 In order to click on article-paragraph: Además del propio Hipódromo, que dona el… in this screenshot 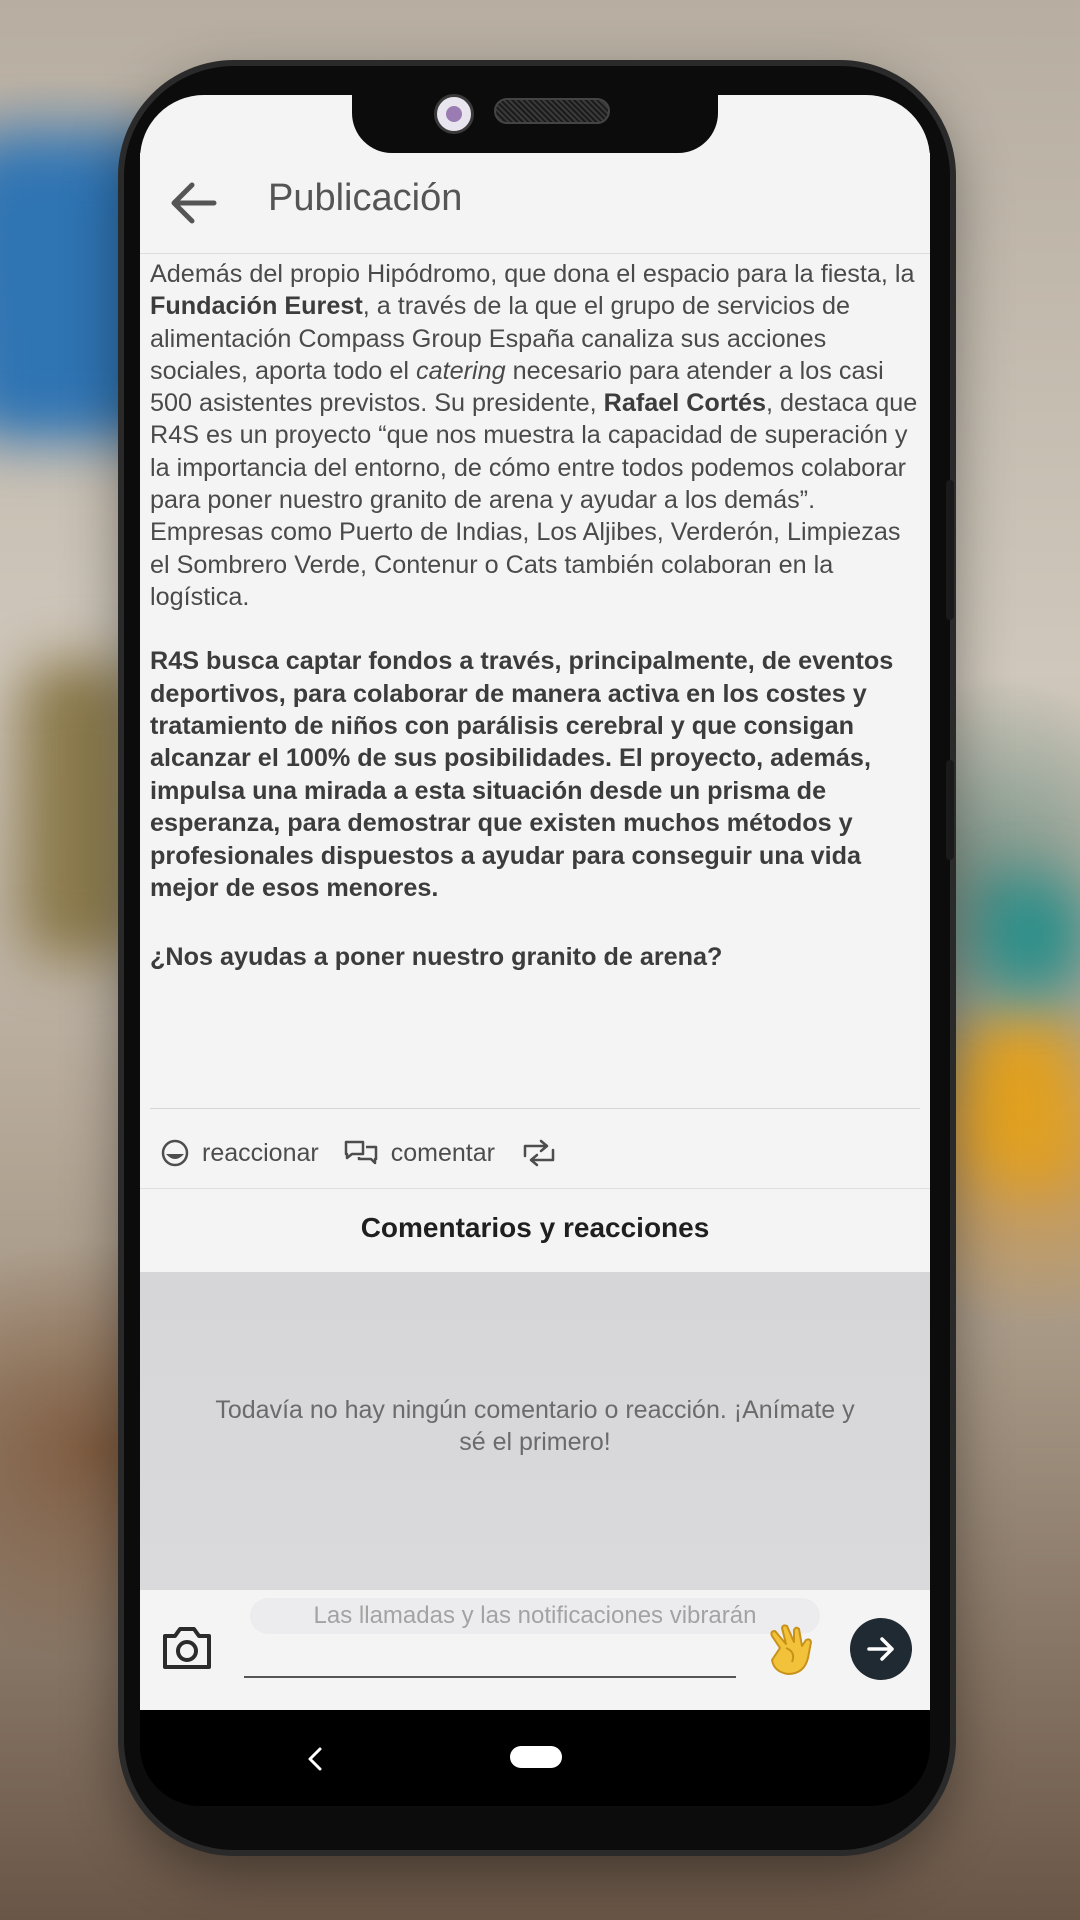, I will do `click(534, 435)`.